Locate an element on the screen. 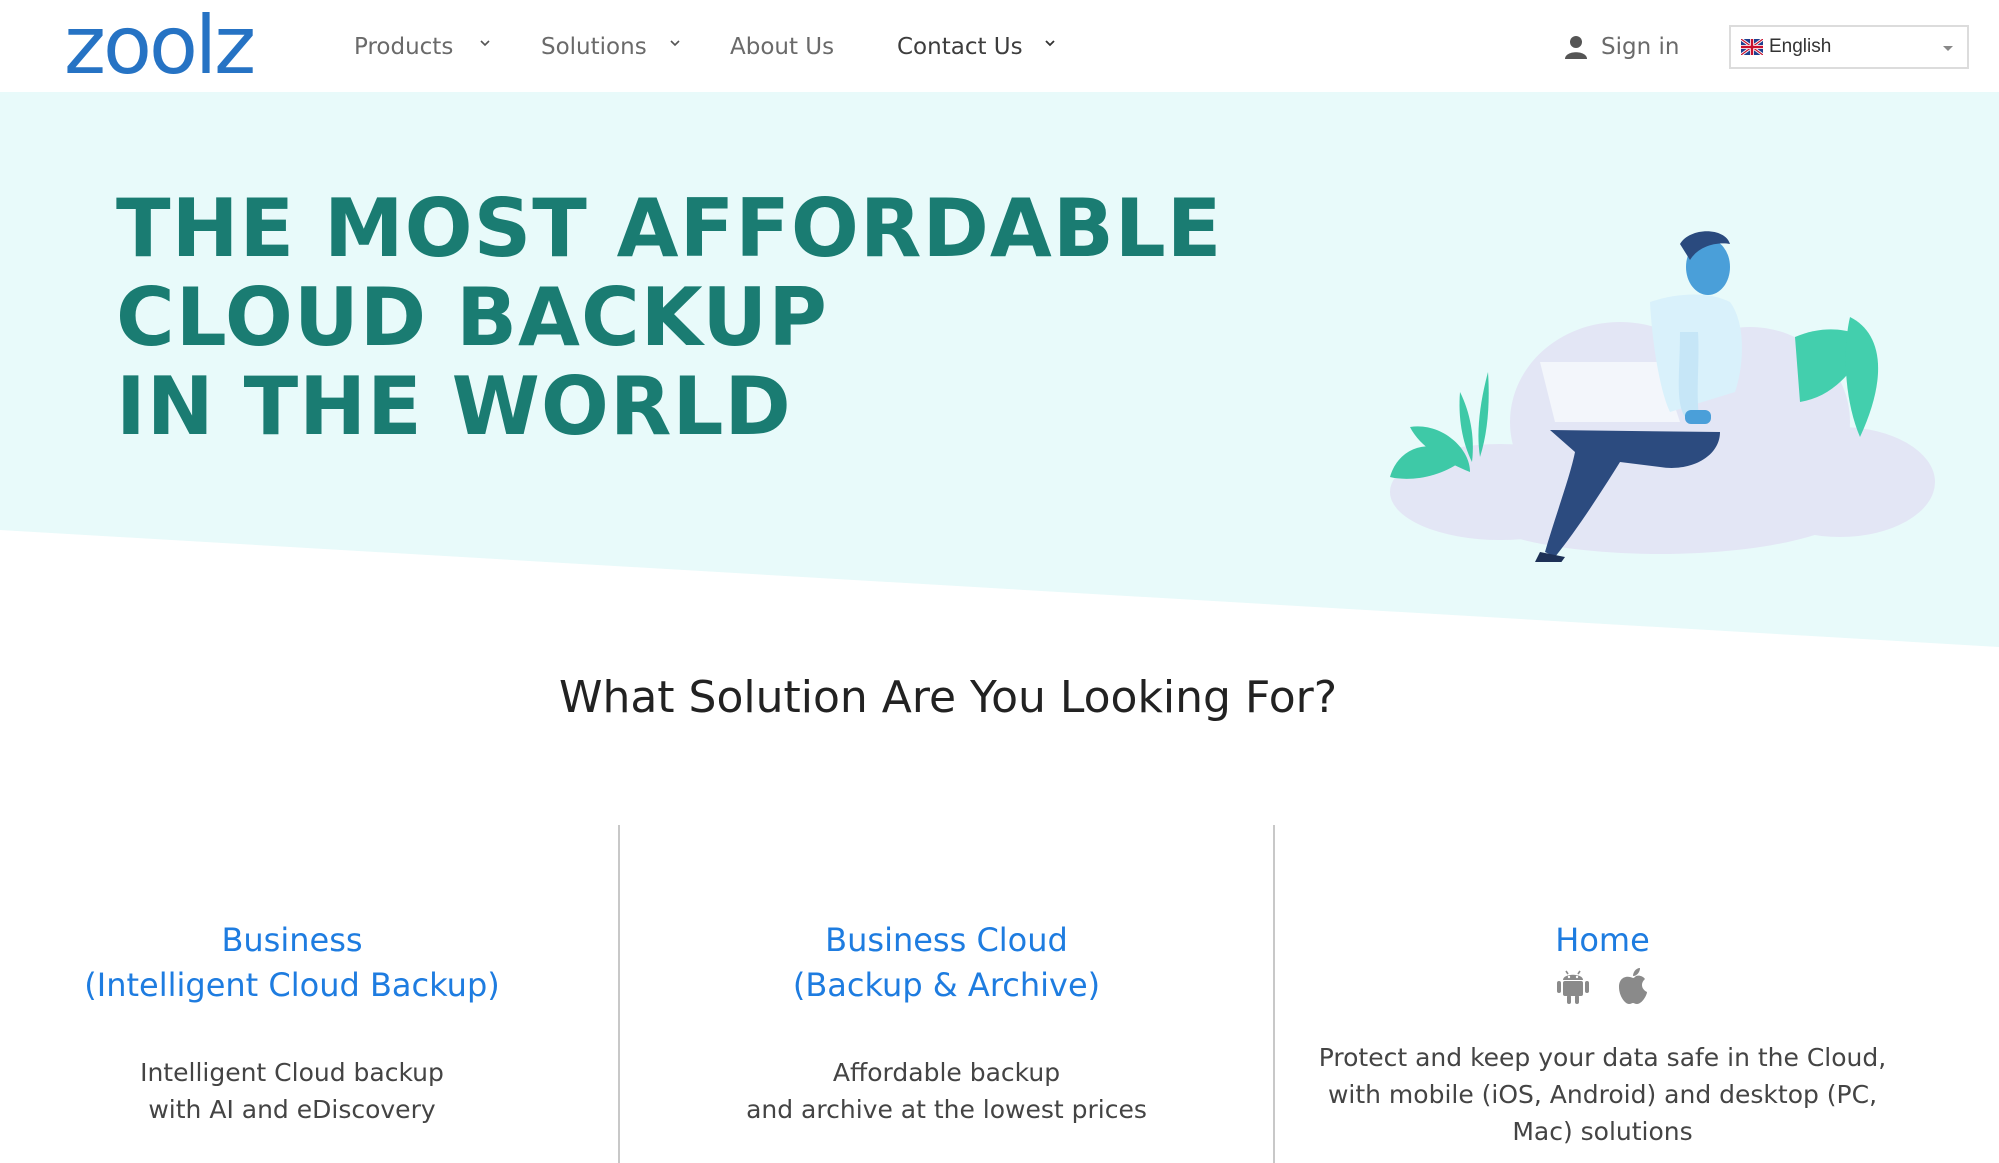 This screenshot has height=1163, width=1999. uk-flag-icon is located at coordinates (1752, 47).